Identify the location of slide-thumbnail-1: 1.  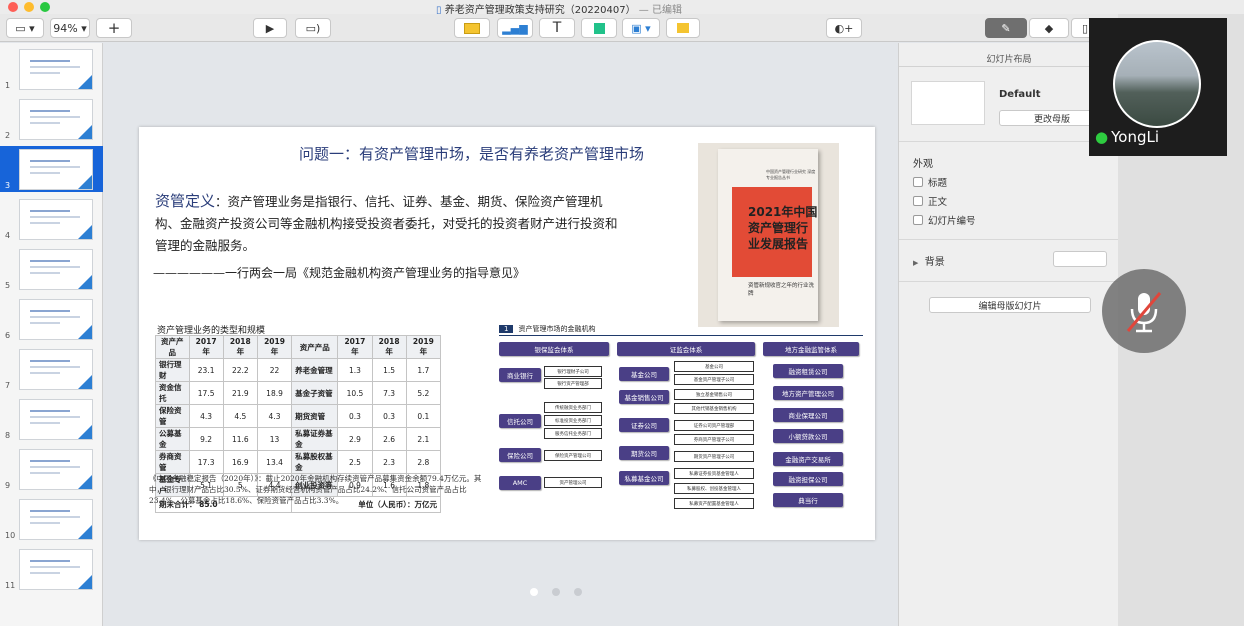
(51, 69).